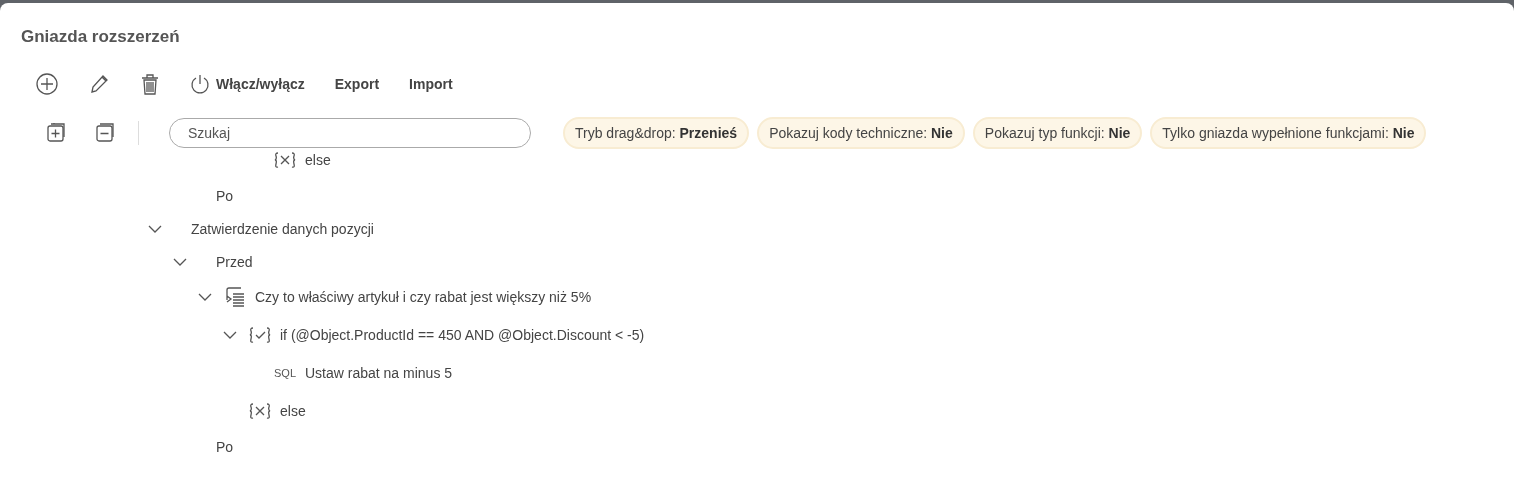 Image resolution: width=1514 pixels, height=479 pixels. What do you see at coordinates (656, 133) in the screenshot?
I see `filter-chip: Tryb drag&drop: Przenieś` at bounding box center [656, 133].